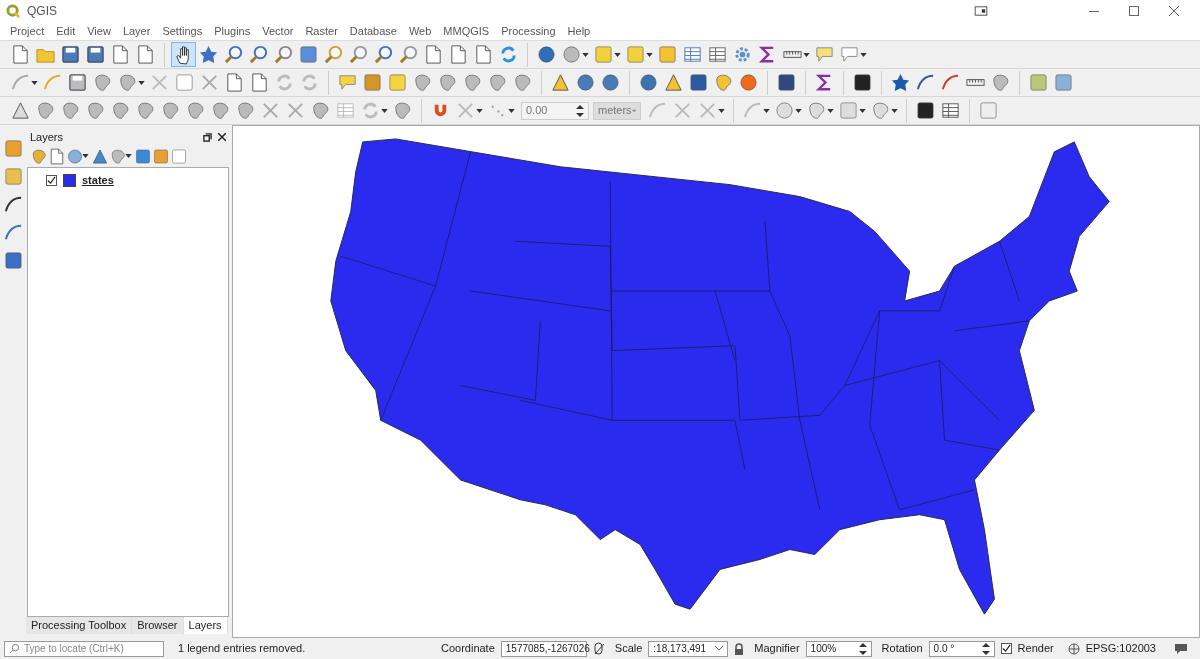  What do you see at coordinates (466, 31) in the screenshot?
I see `menu-item: MMQGIS` at bounding box center [466, 31].